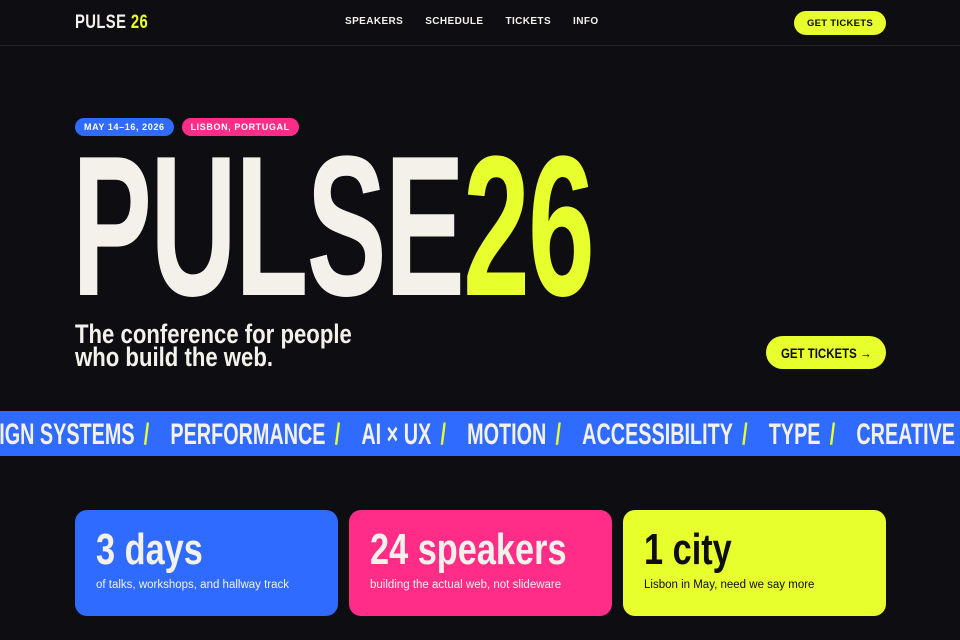  I want to click on logo-number: 26, so click(139, 22).